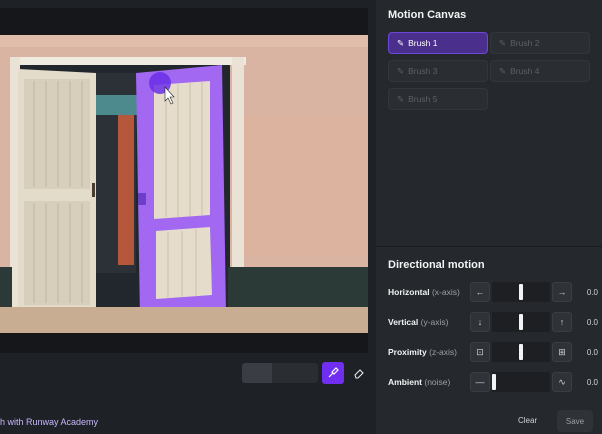 The width and height of the screenshot is (602, 434). I want to click on arrow-right-icon: →, so click(562, 292).